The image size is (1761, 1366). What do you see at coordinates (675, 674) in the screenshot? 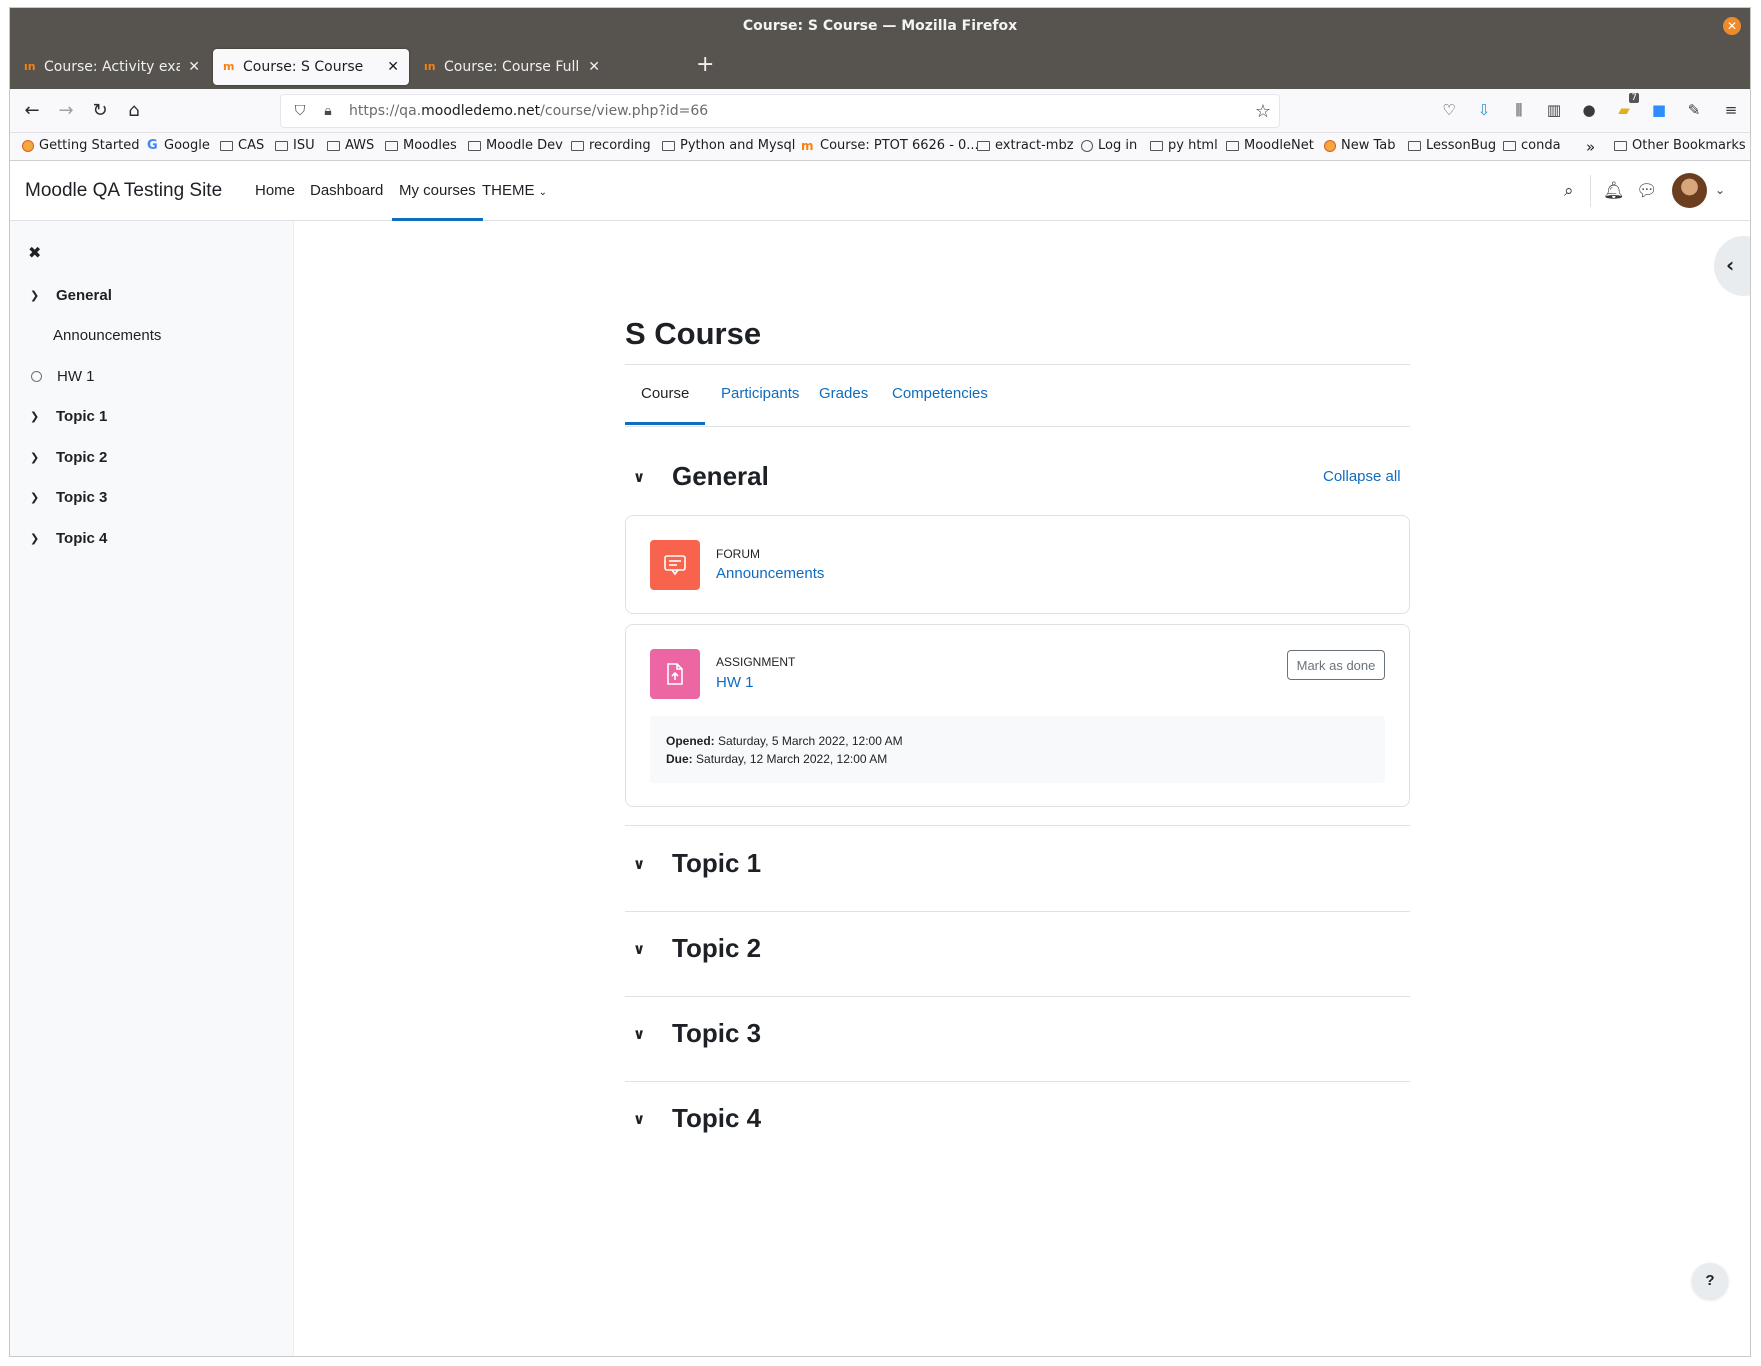
I see `assignment-icon` at bounding box center [675, 674].